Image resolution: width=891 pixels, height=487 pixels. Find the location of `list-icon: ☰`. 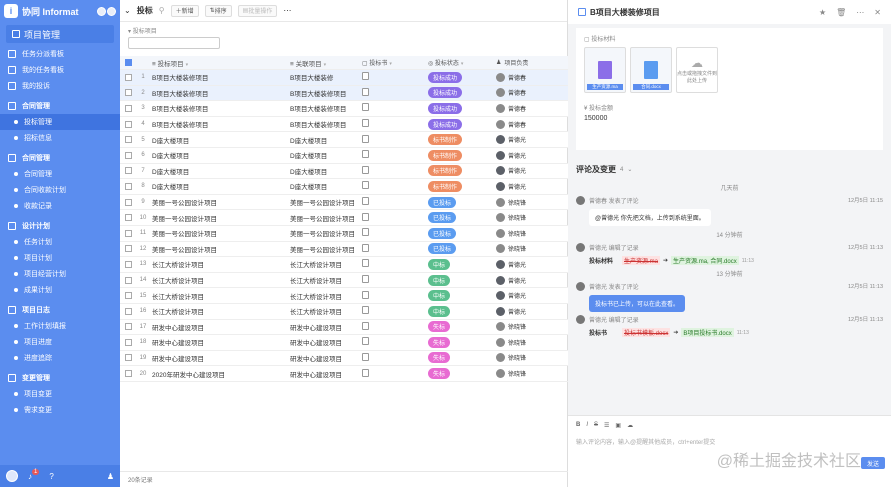

list-icon: ☰ is located at coordinates (606, 425).